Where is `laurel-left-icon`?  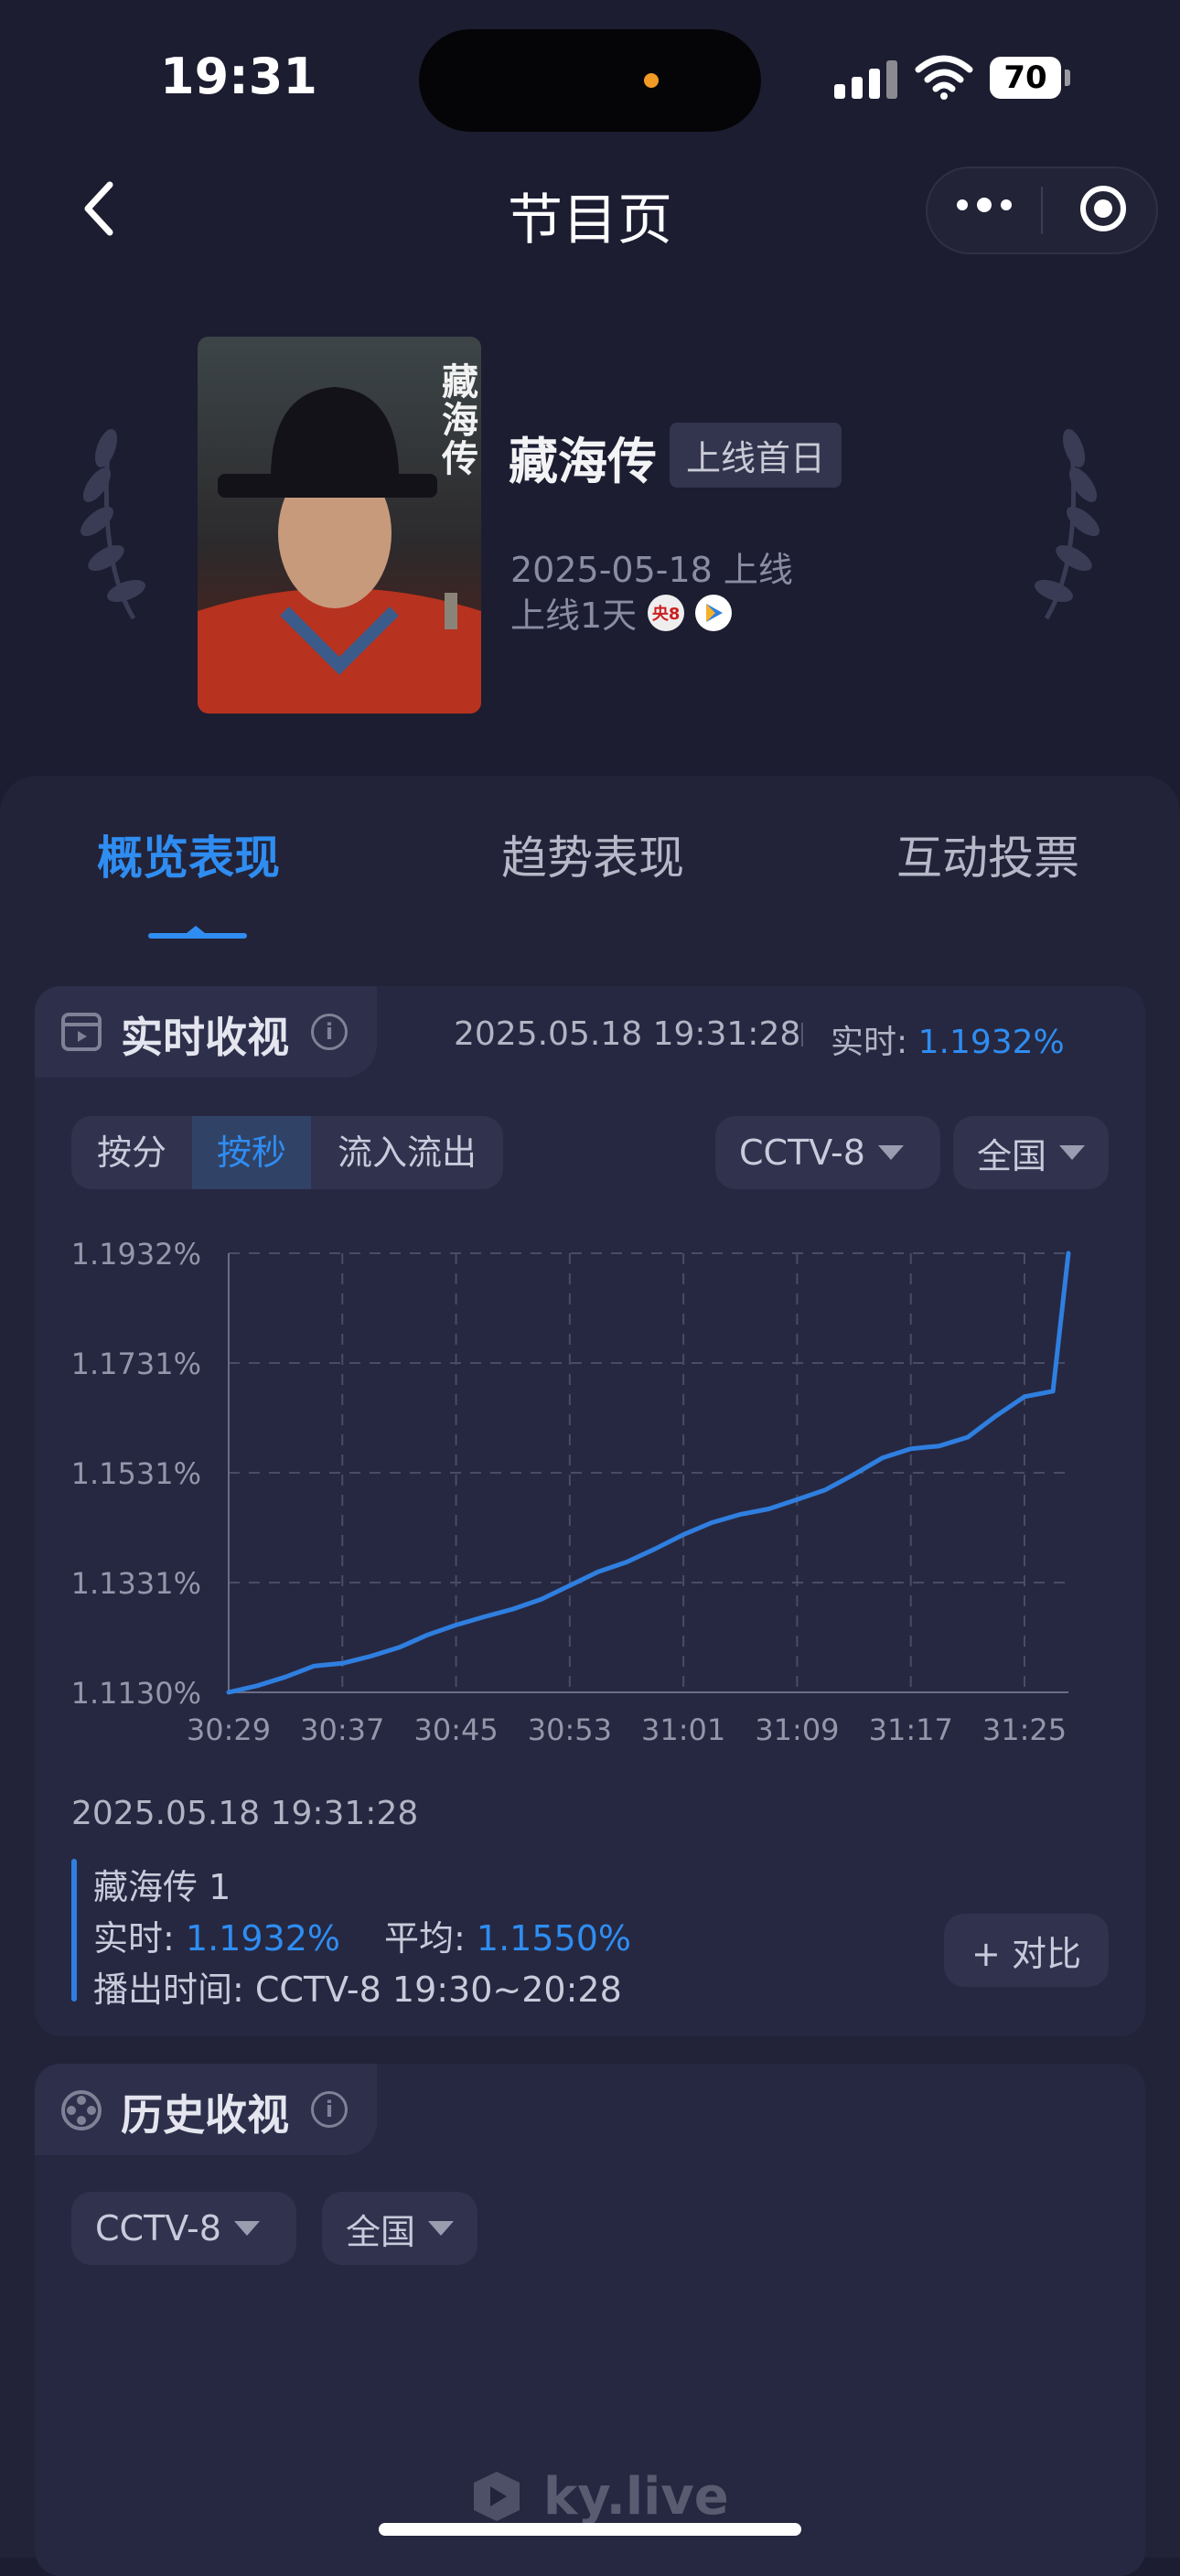 laurel-left-icon is located at coordinates (112, 525).